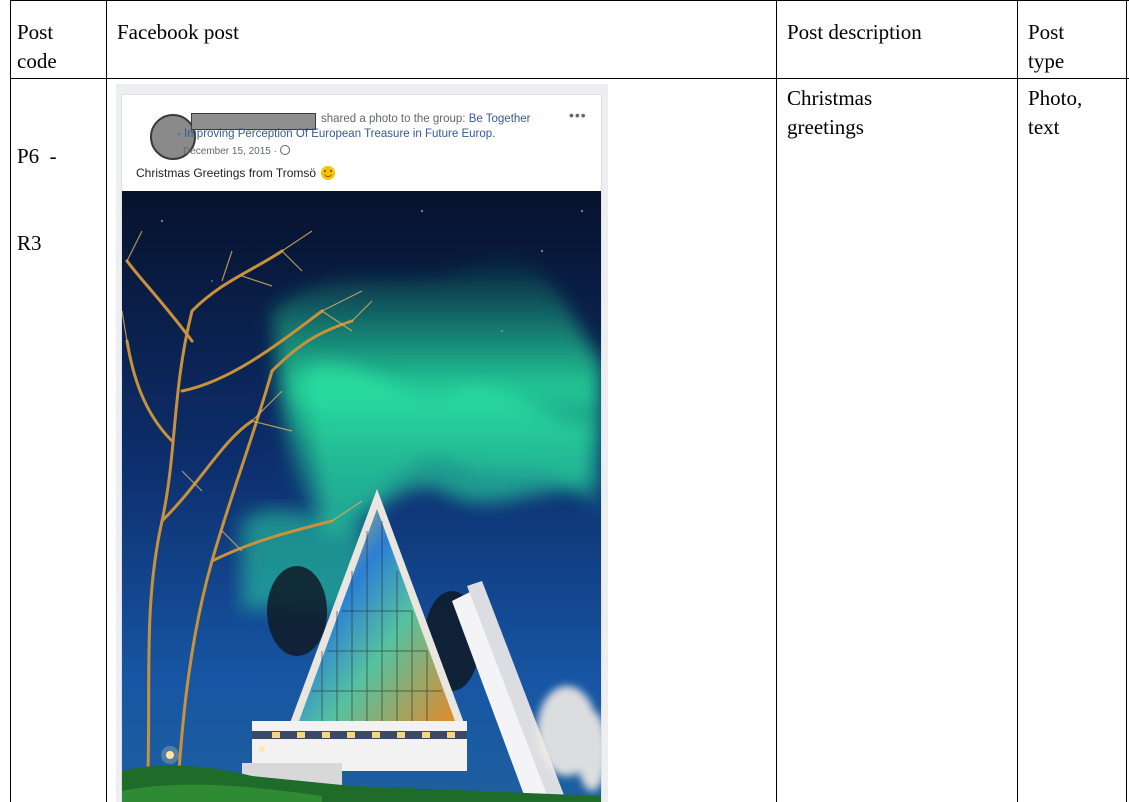 Image resolution: width=1129 pixels, height=802 pixels. What do you see at coordinates (37, 61) in the screenshot?
I see `header-text: code` at bounding box center [37, 61].